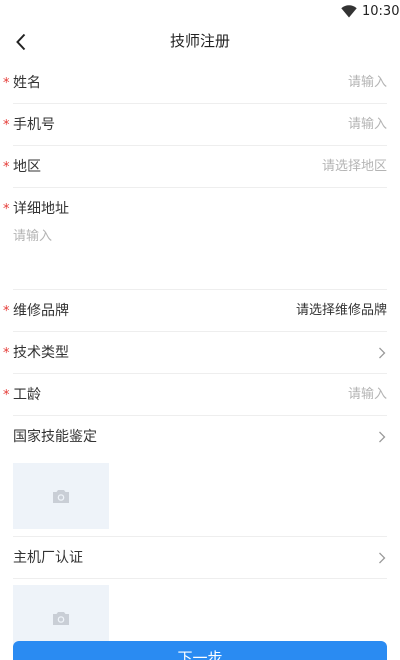  Describe the element at coordinates (41, 353) in the screenshot. I see `tech-type-label: 技术类型` at that location.